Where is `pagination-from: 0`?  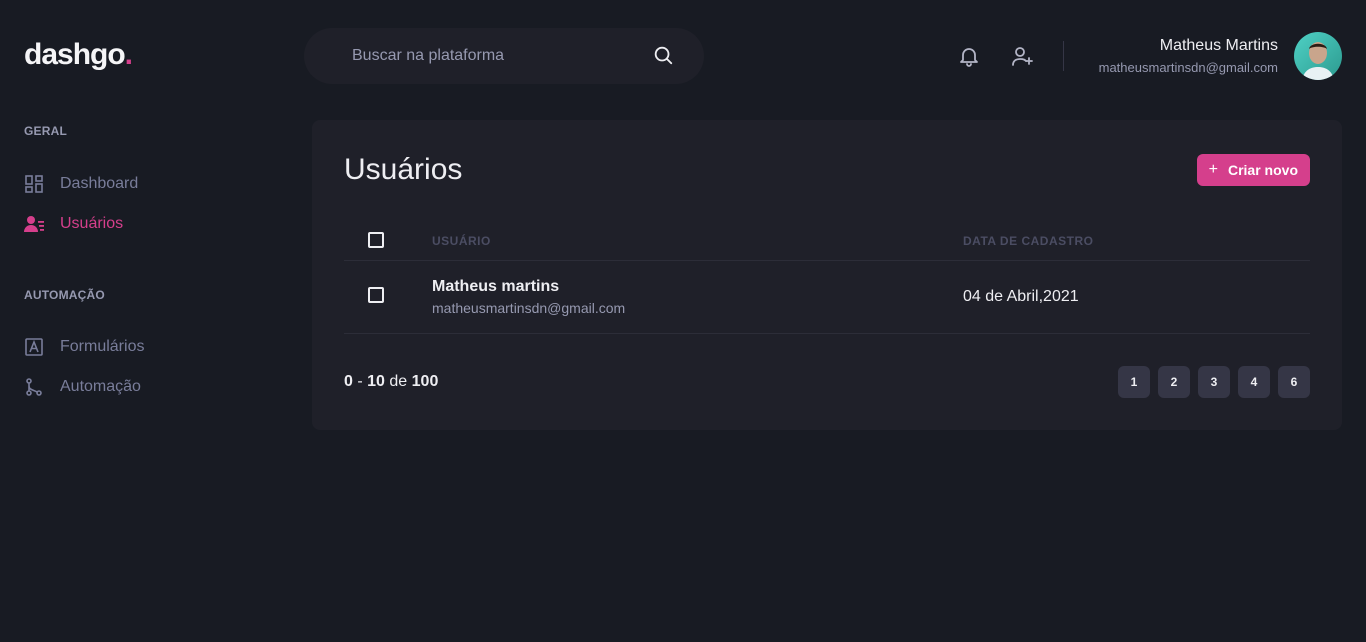 pagination-from: 0 is located at coordinates (348, 381).